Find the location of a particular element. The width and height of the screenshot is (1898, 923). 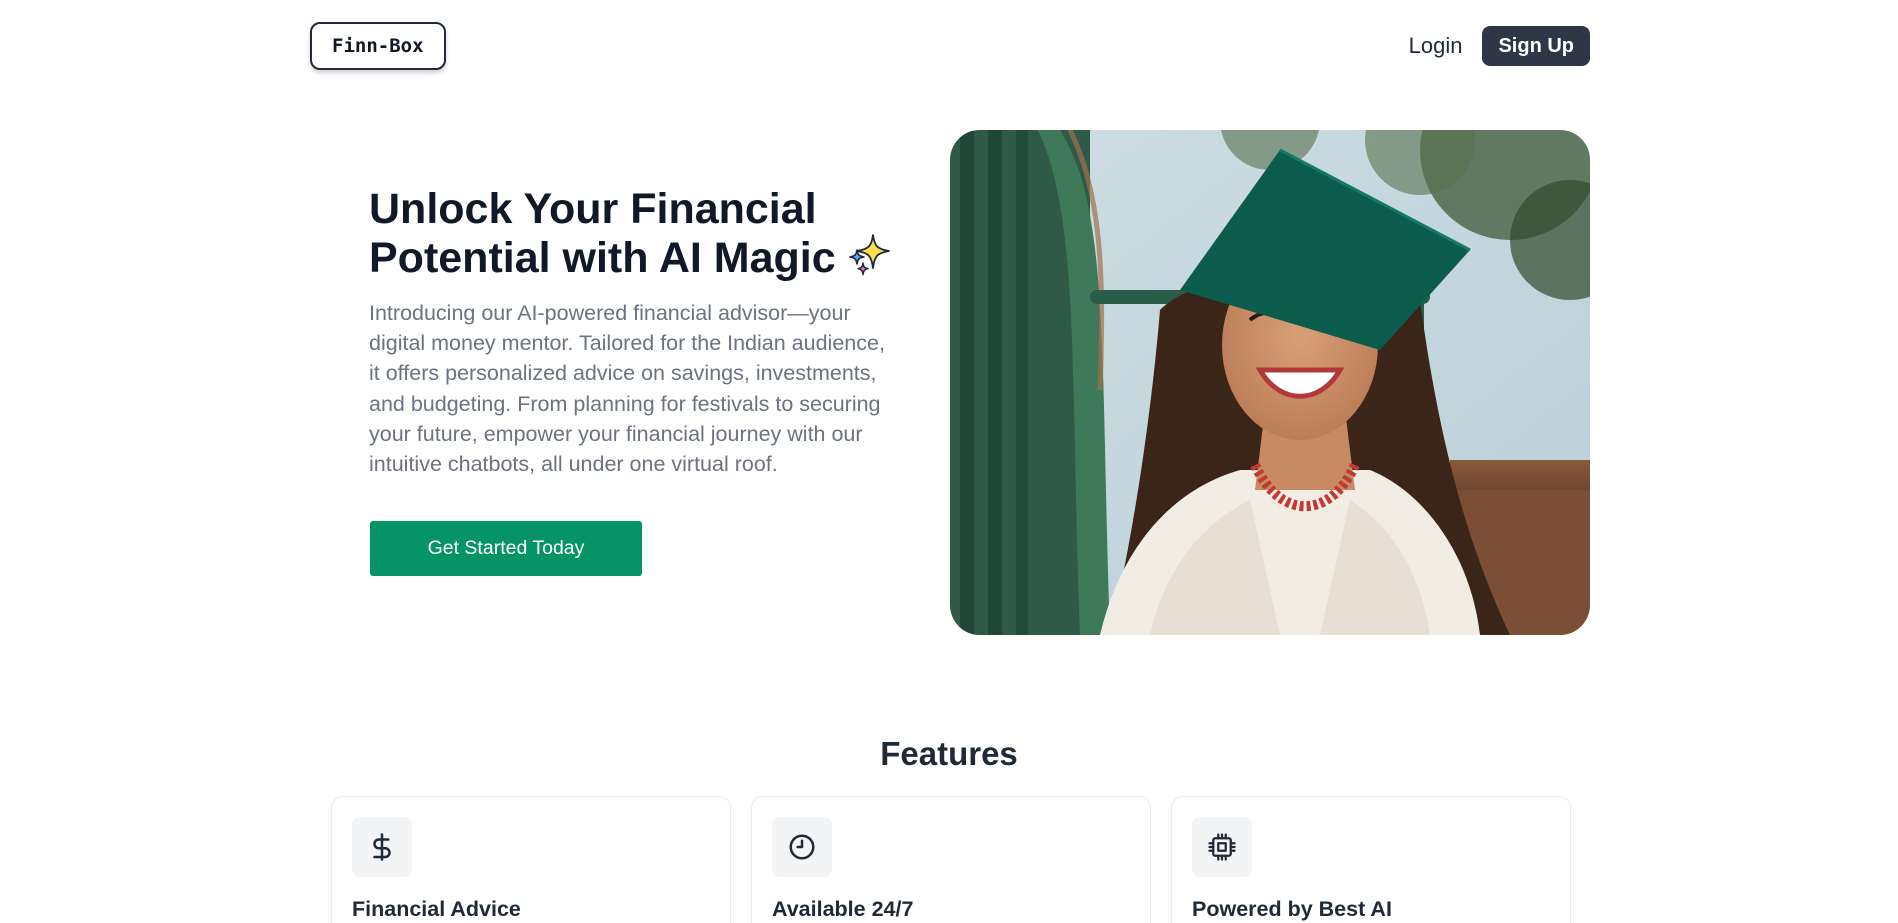

sparkles-icon is located at coordinates (869, 259).